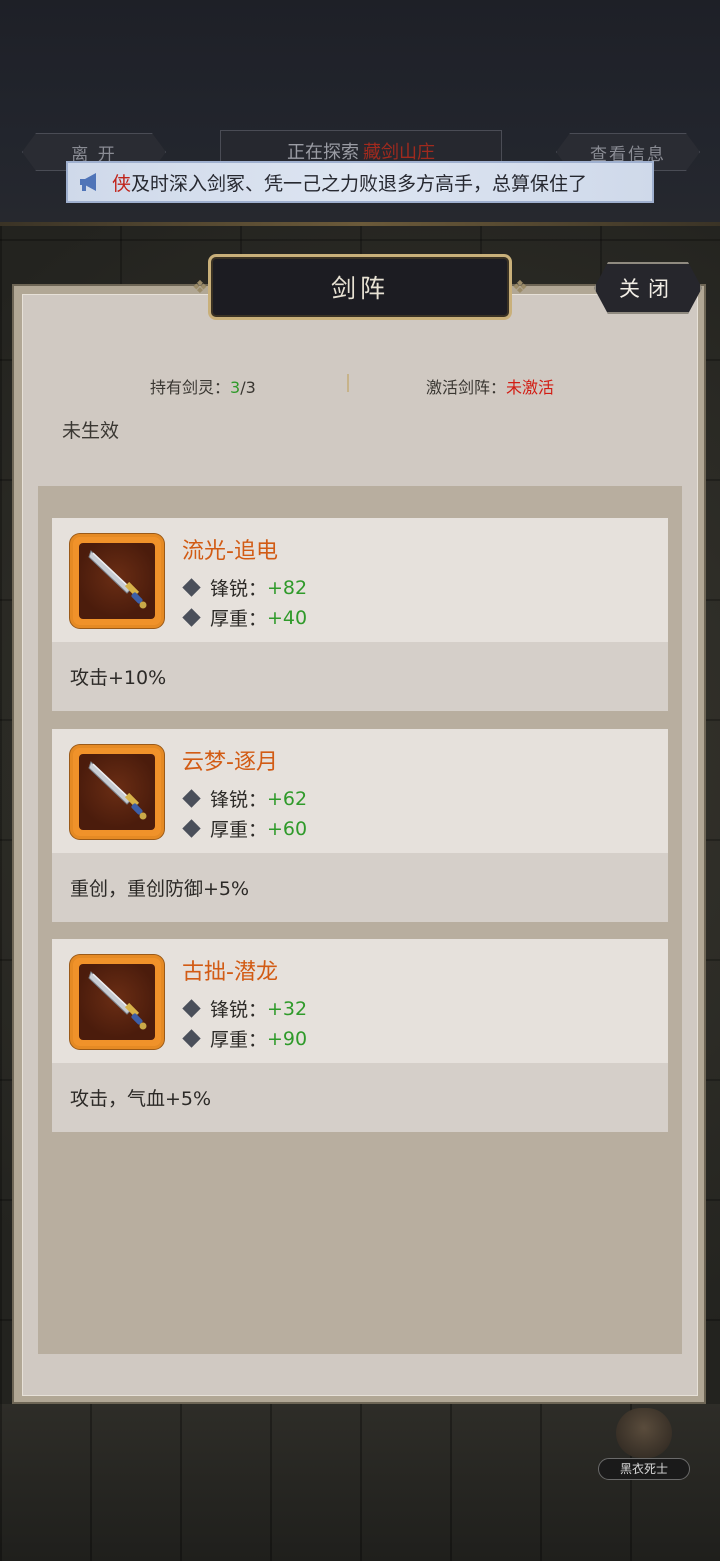 The height and width of the screenshot is (1561, 720). I want to click on effect-text: 重创，重创防御+5%, so click(160, 889).